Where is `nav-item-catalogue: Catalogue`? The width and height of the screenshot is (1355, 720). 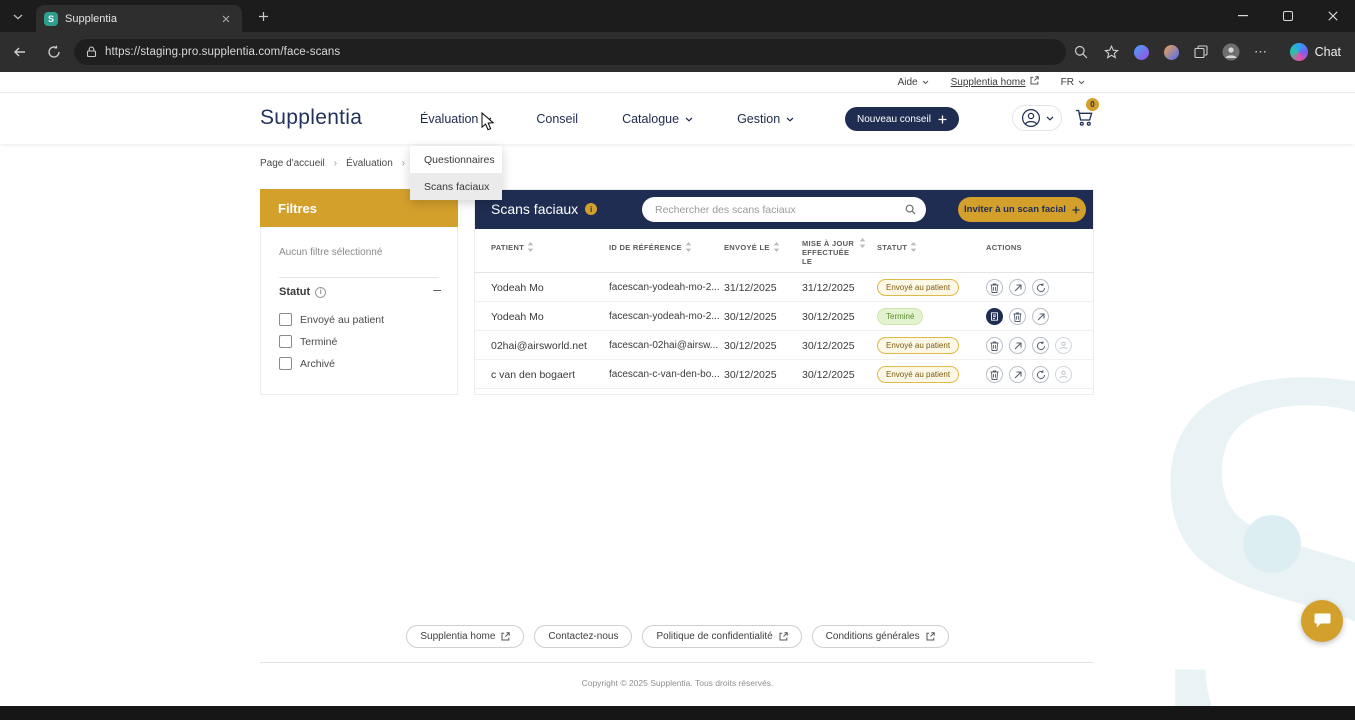 nav-item-catalogue: Catalogue is located at coordinates (657, 119).